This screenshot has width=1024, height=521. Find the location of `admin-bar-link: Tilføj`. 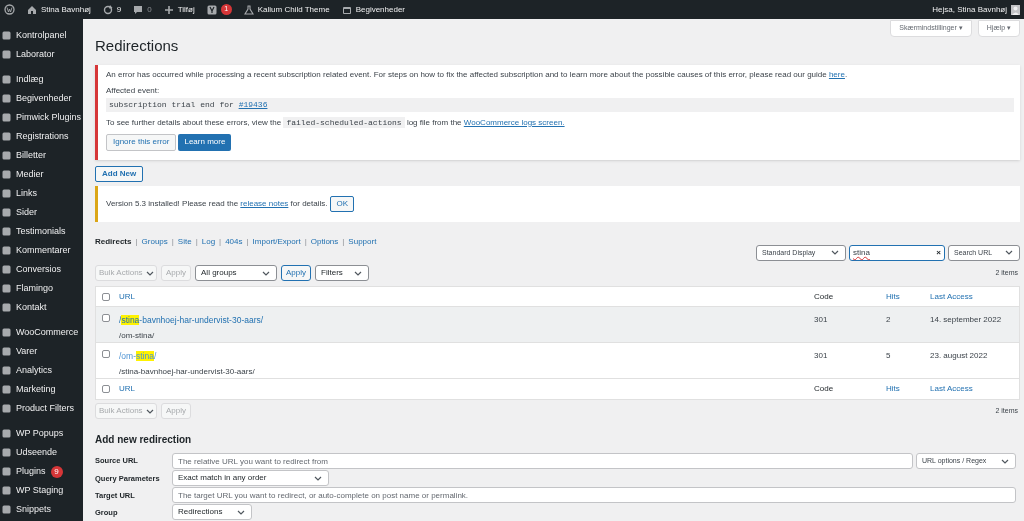

admin-bar-link: Tilføj is located at coordinates (186, 9).